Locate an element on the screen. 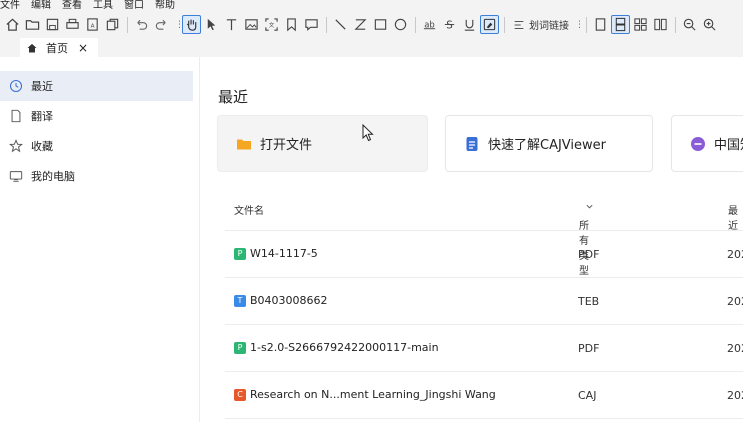 The width and height of the screenshot is (743, 422). tab-close-button: × is located at coordinates (83, 48).